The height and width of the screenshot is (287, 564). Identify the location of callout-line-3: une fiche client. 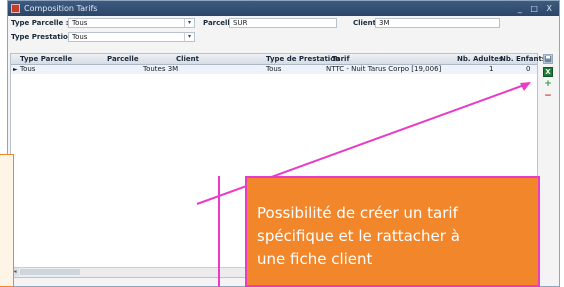
(315, 259).